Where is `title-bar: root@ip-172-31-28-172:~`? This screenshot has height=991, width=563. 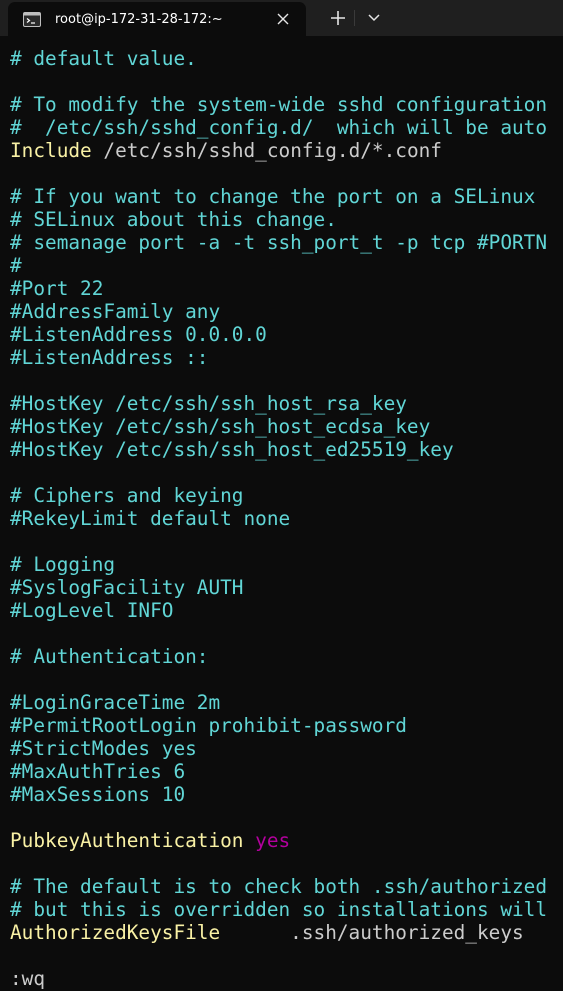 title-bar: root@ip-172-31-28-172:~ is located at coordinates (281, 18).